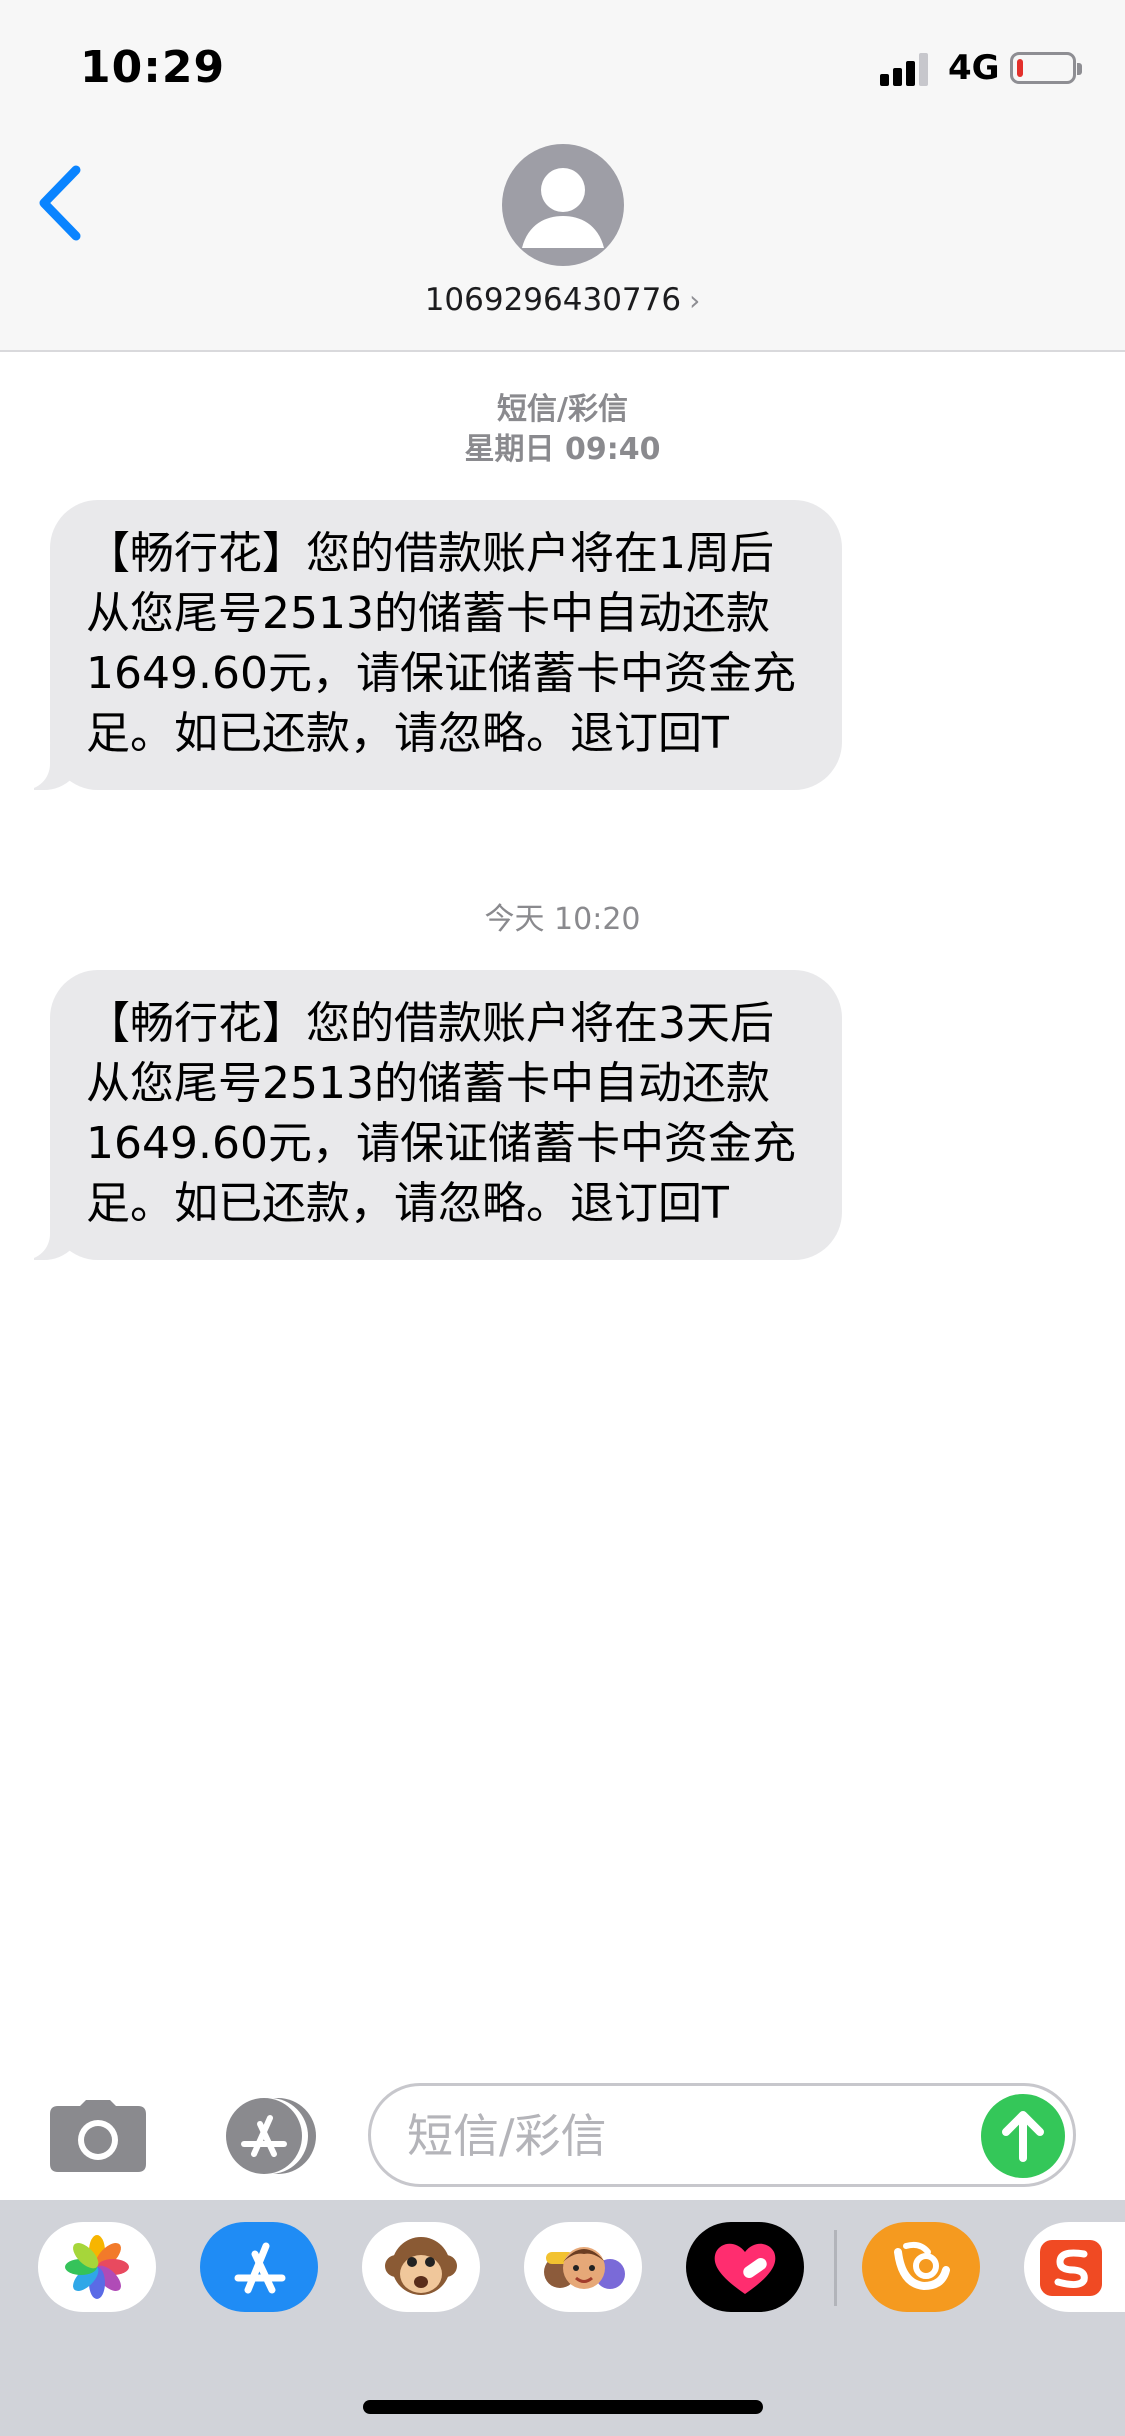  I want to click on status-bar: 10:29 4G, so click(562, 65).